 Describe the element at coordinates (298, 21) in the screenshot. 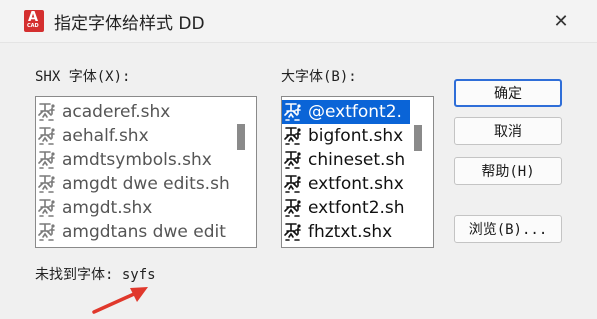

I see `title-bar: A CAD 指定字体给样式 DD ✕` at that location.